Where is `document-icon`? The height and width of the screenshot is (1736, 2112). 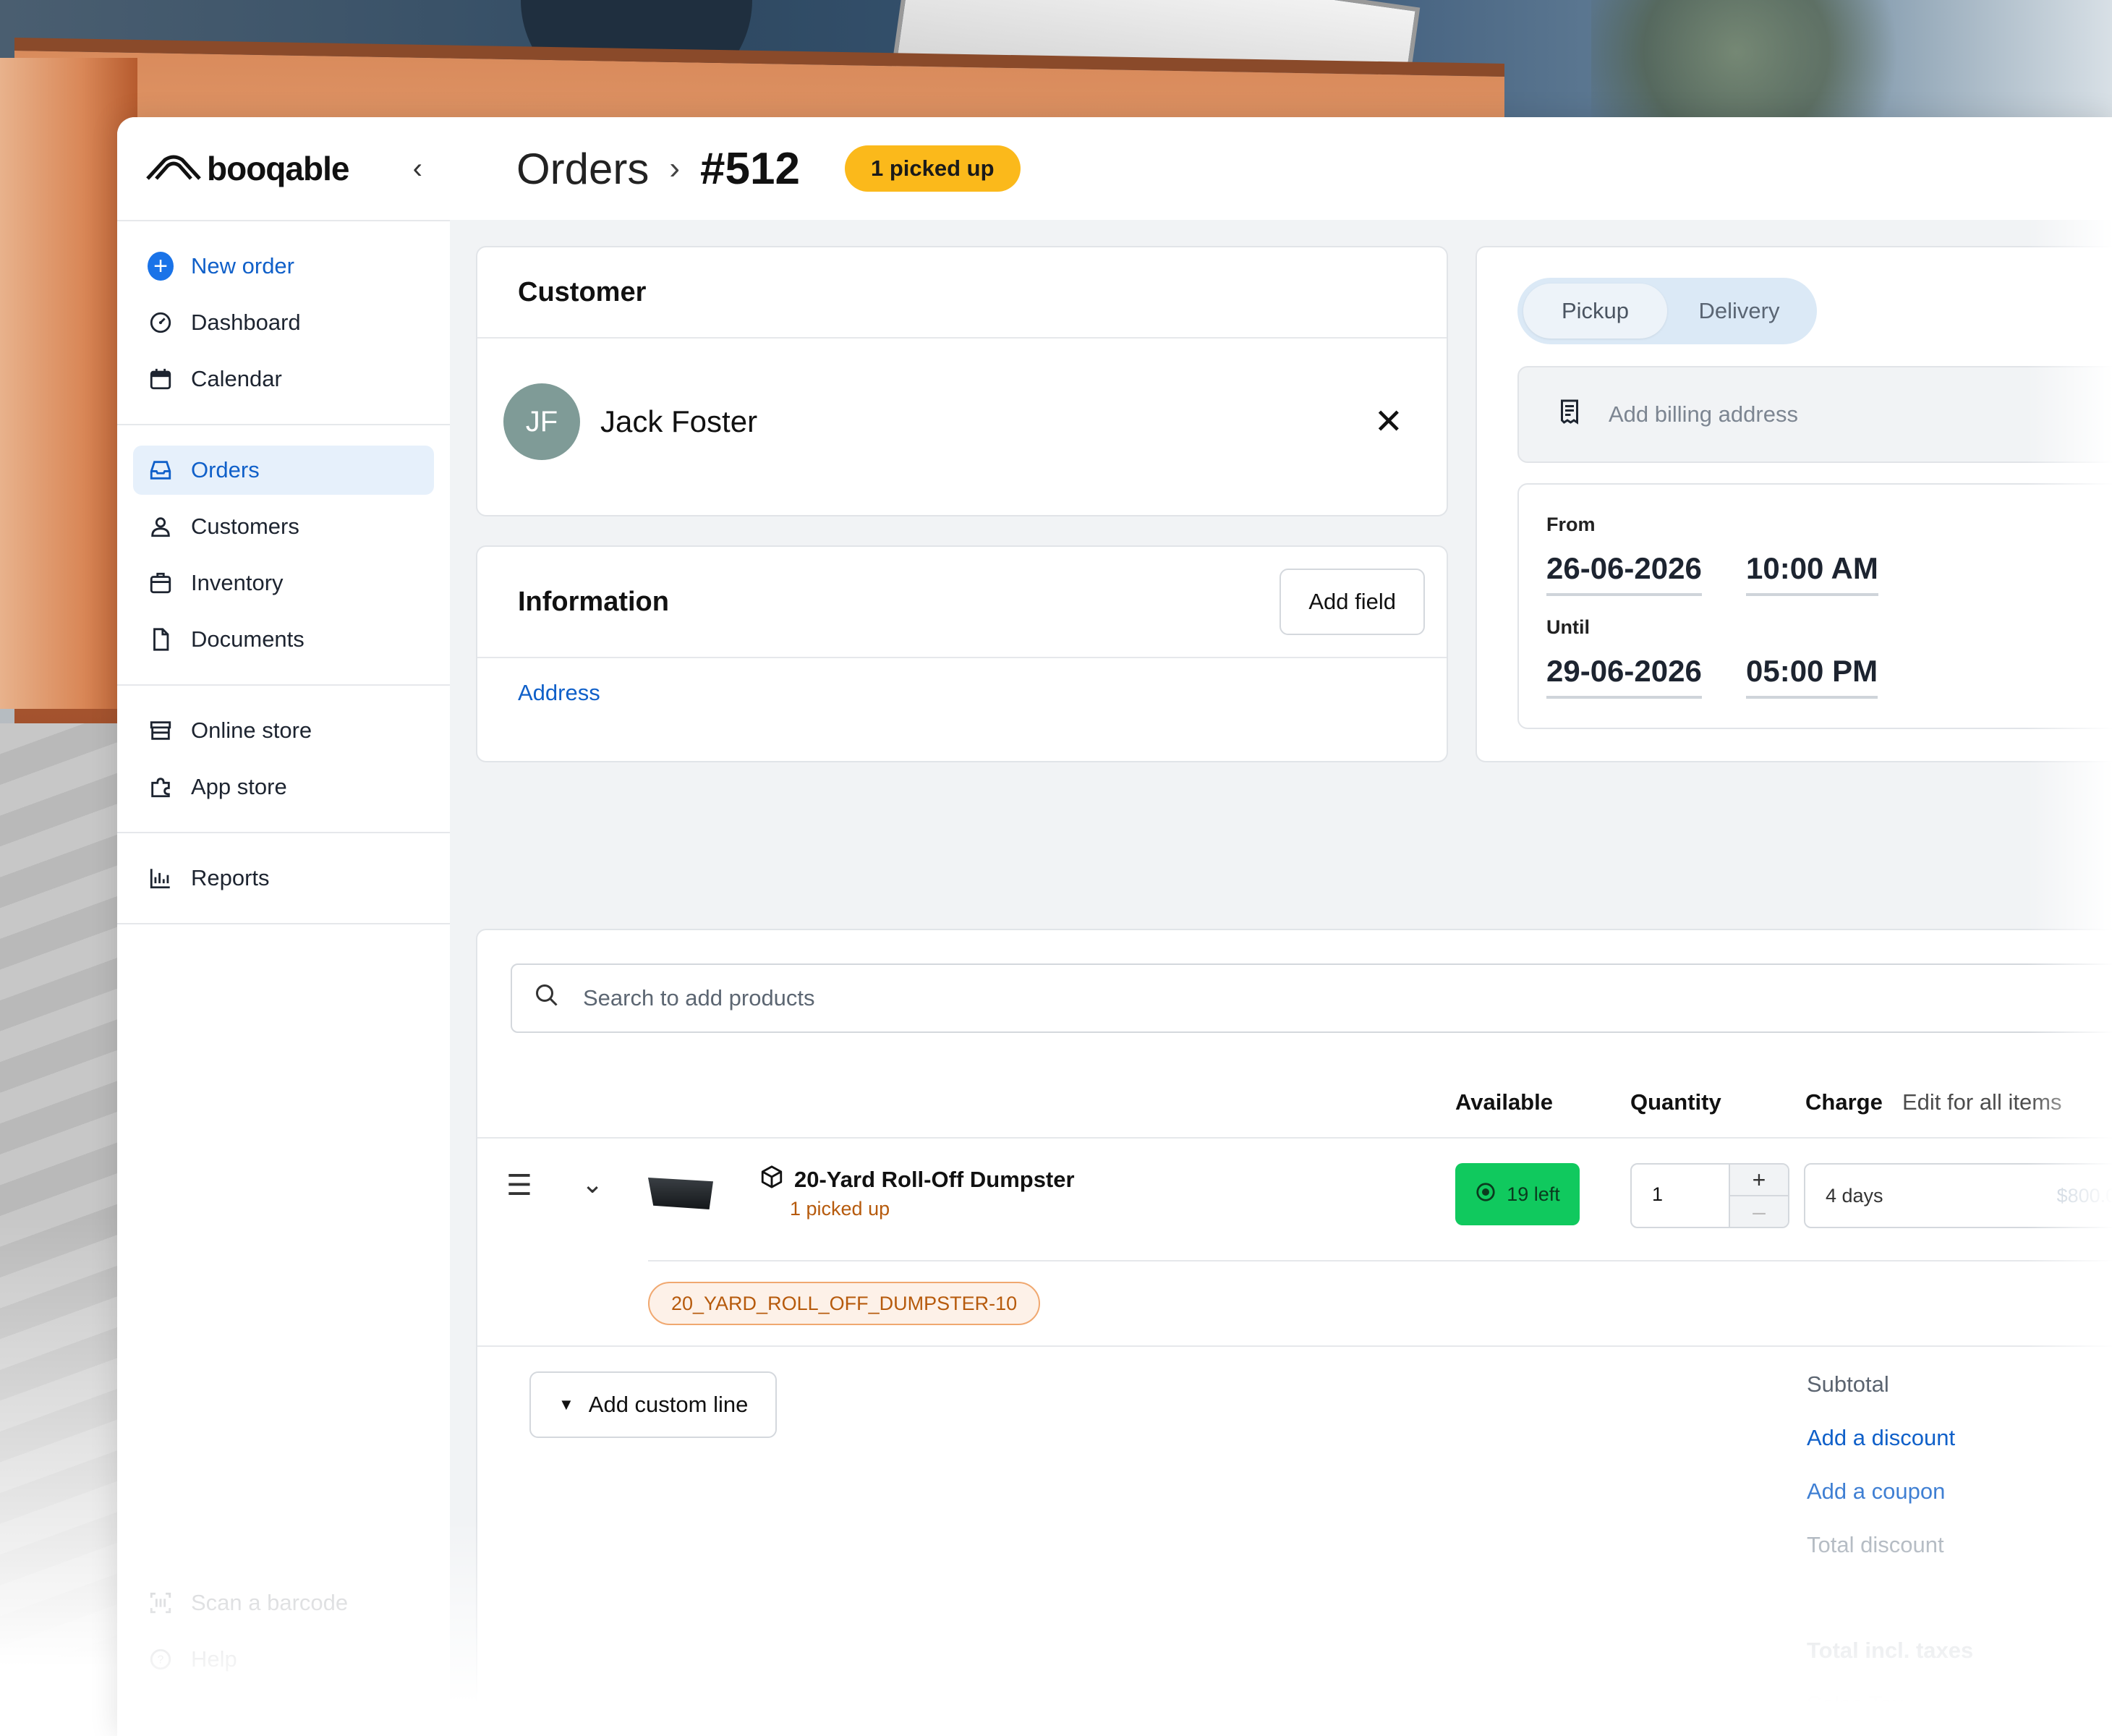 document-icon is located at coordinates (161, 639).